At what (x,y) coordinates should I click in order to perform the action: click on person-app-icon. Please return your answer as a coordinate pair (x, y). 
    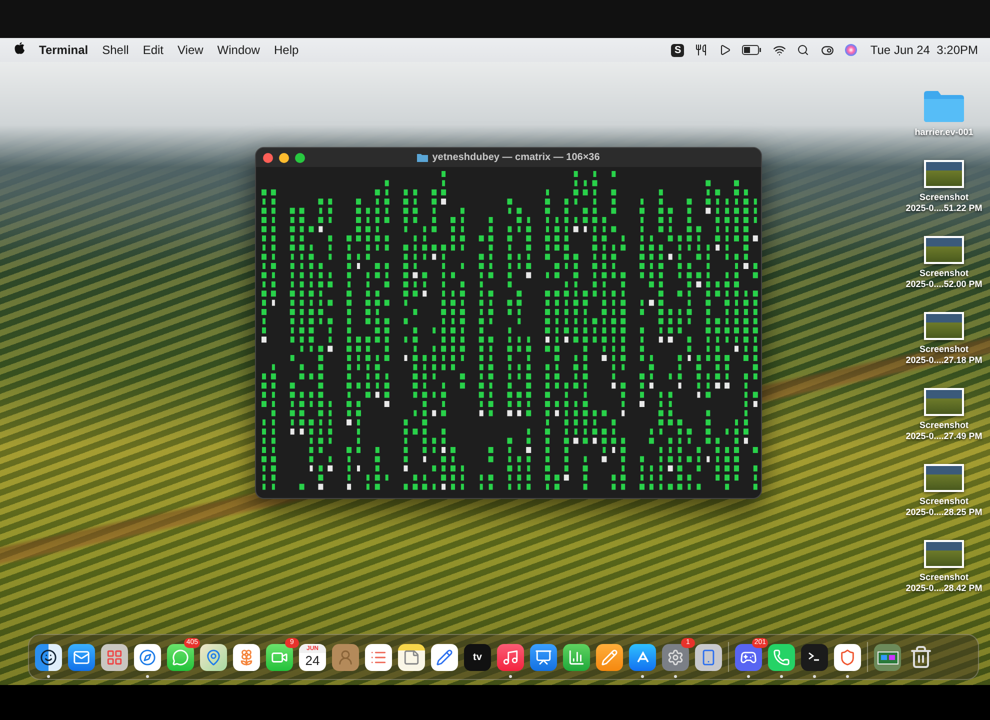
    Looking at the image, I should click on (345, 657).